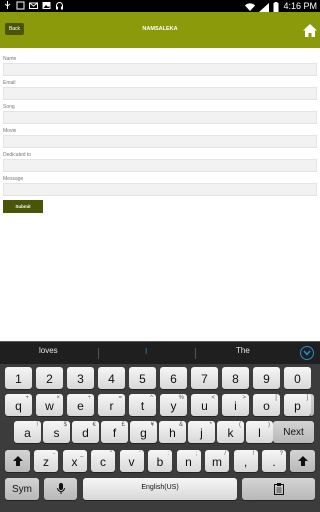 This screenshot has width=320, height=512. What do you see at coordinates (146, 351) in the screenshot?
I see `suggestion-item: l` at bounding box center [146, 351].